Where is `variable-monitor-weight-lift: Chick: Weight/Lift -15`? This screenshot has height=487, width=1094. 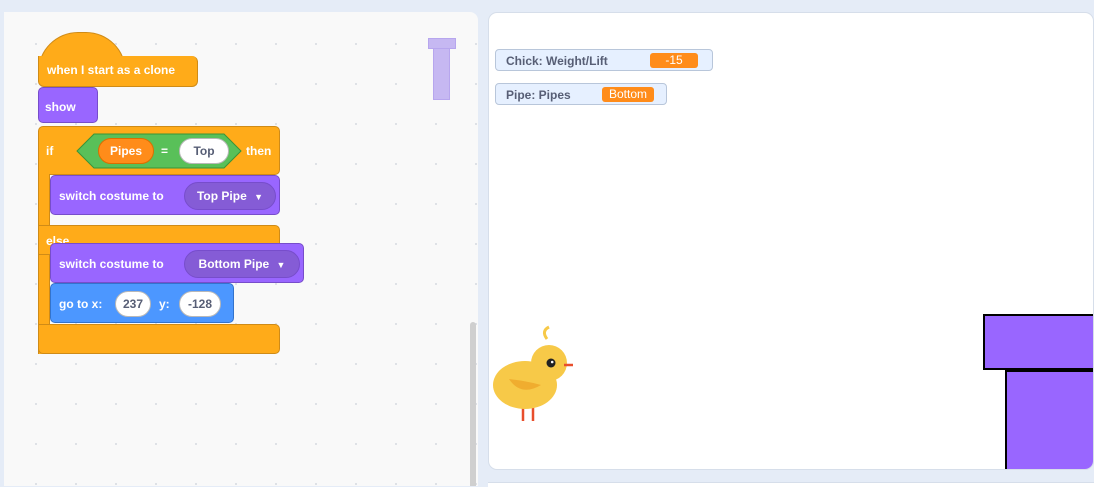 variable-monitor-weight-lift: Chick: Weight/Lift -15 is located at coordinates (604, 60).